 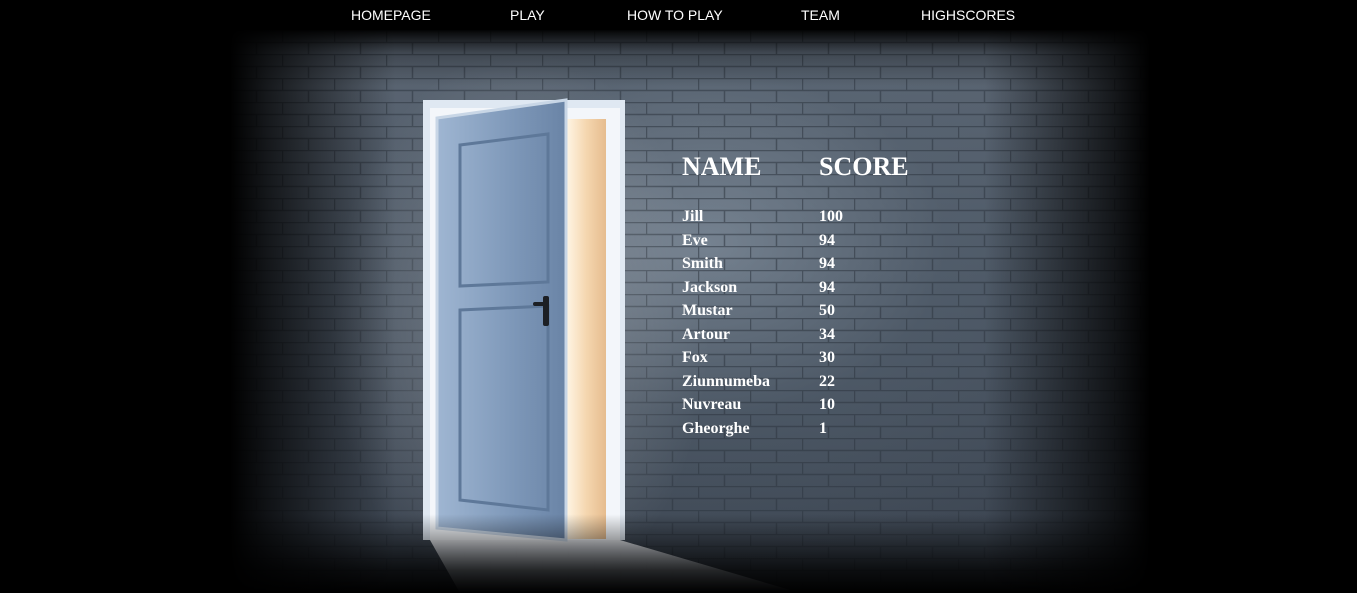 I want to click on highscore-row: Eve 94, so click(x=812, y=241).